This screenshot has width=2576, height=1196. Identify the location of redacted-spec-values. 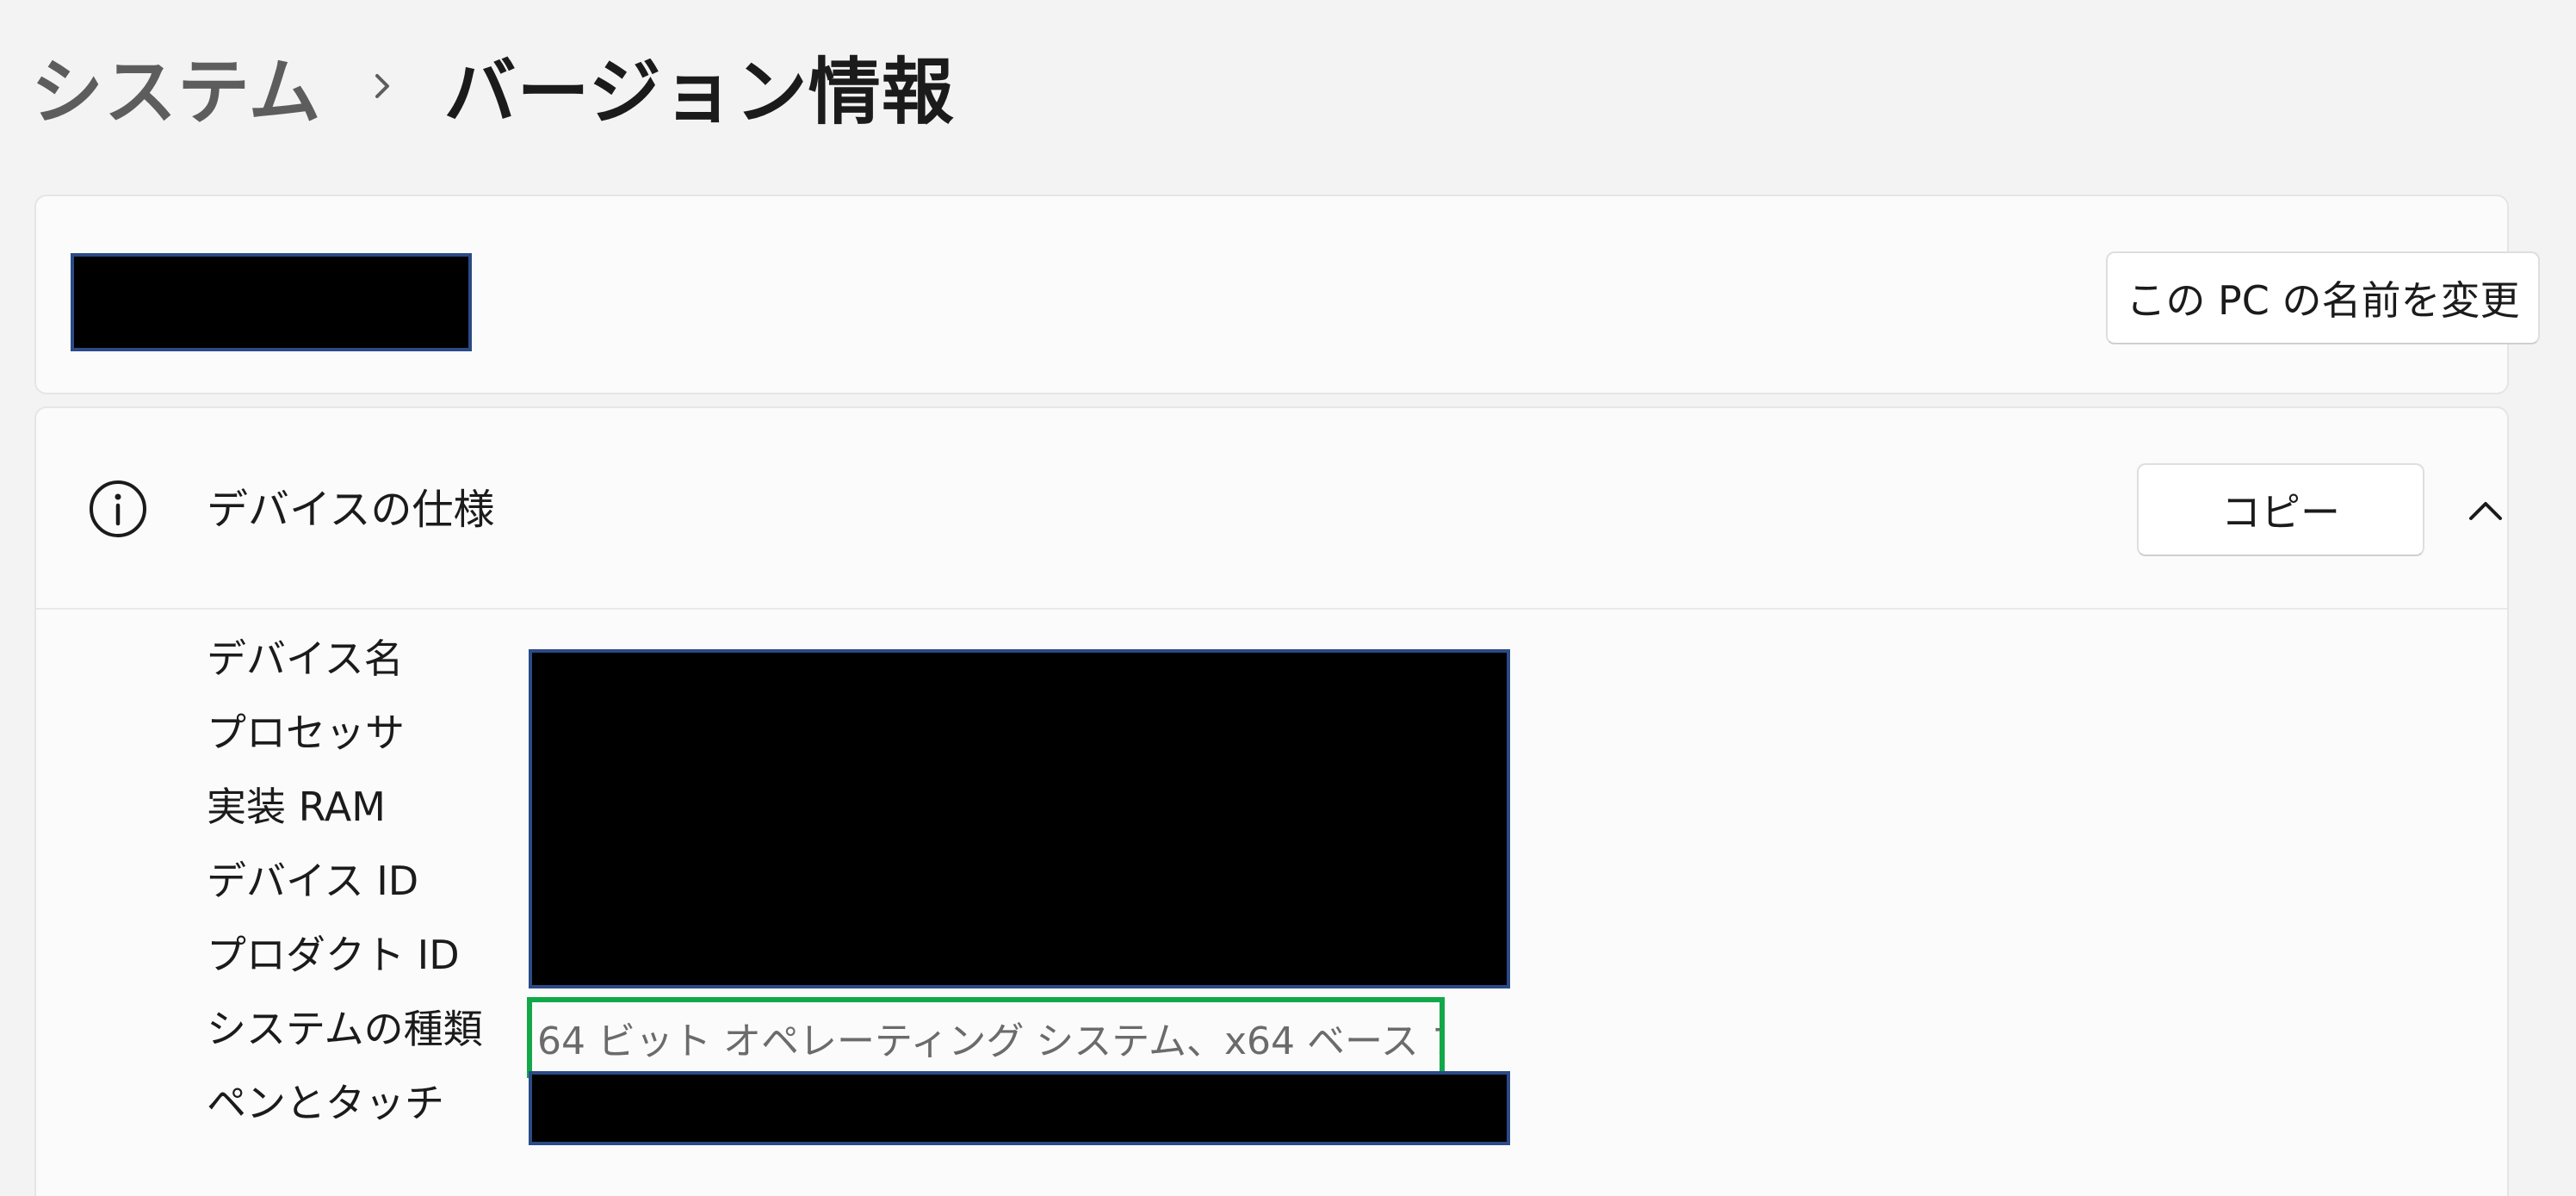
(1020, 818).